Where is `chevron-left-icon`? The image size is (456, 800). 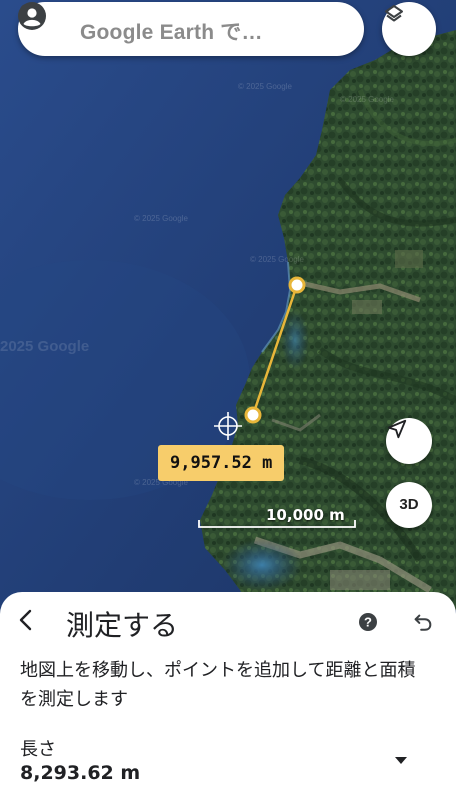 chevron-left-icon is located at coordinates (26, 620).